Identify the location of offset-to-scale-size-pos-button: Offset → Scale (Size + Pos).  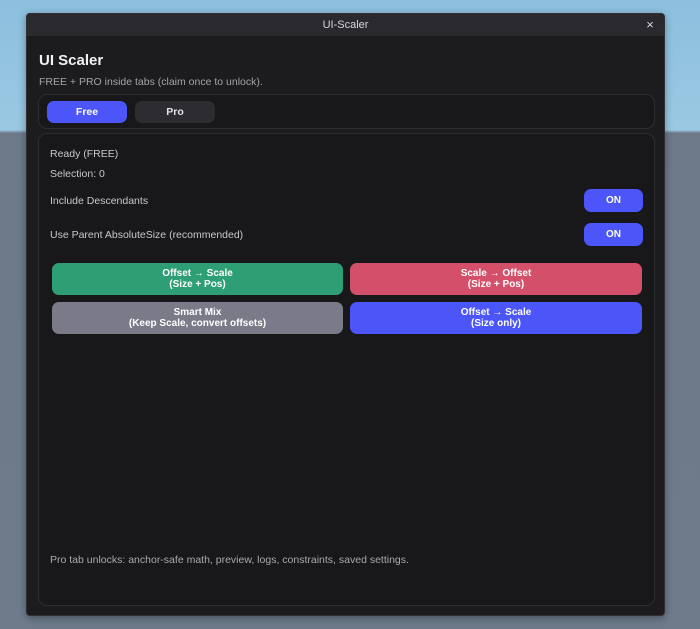
(197, 279).